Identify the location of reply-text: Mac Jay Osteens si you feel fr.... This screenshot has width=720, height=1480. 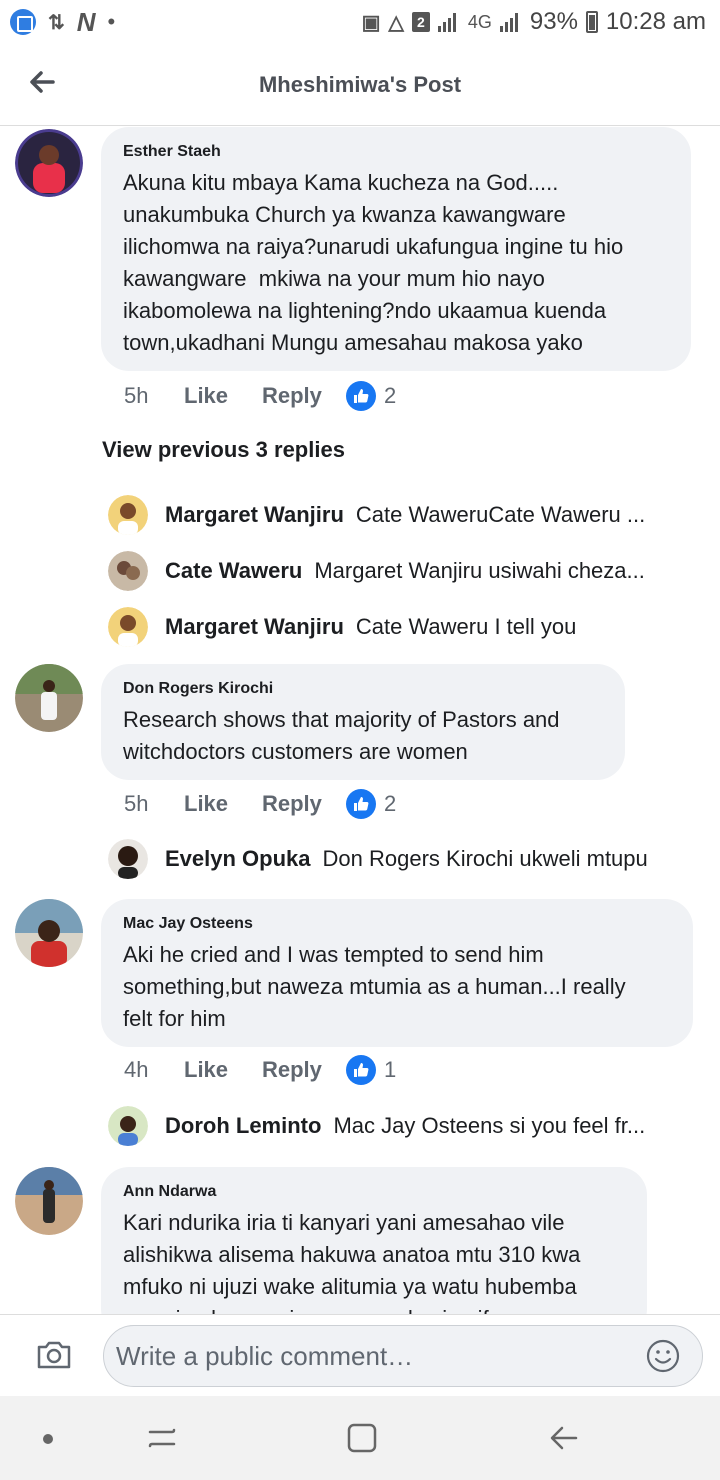
(489, 1125).